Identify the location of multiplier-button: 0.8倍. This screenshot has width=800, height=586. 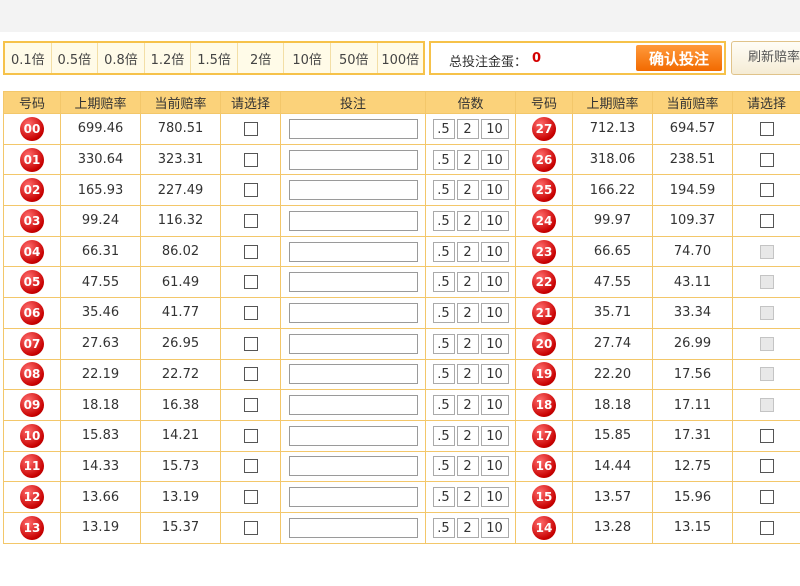
(121, 58).